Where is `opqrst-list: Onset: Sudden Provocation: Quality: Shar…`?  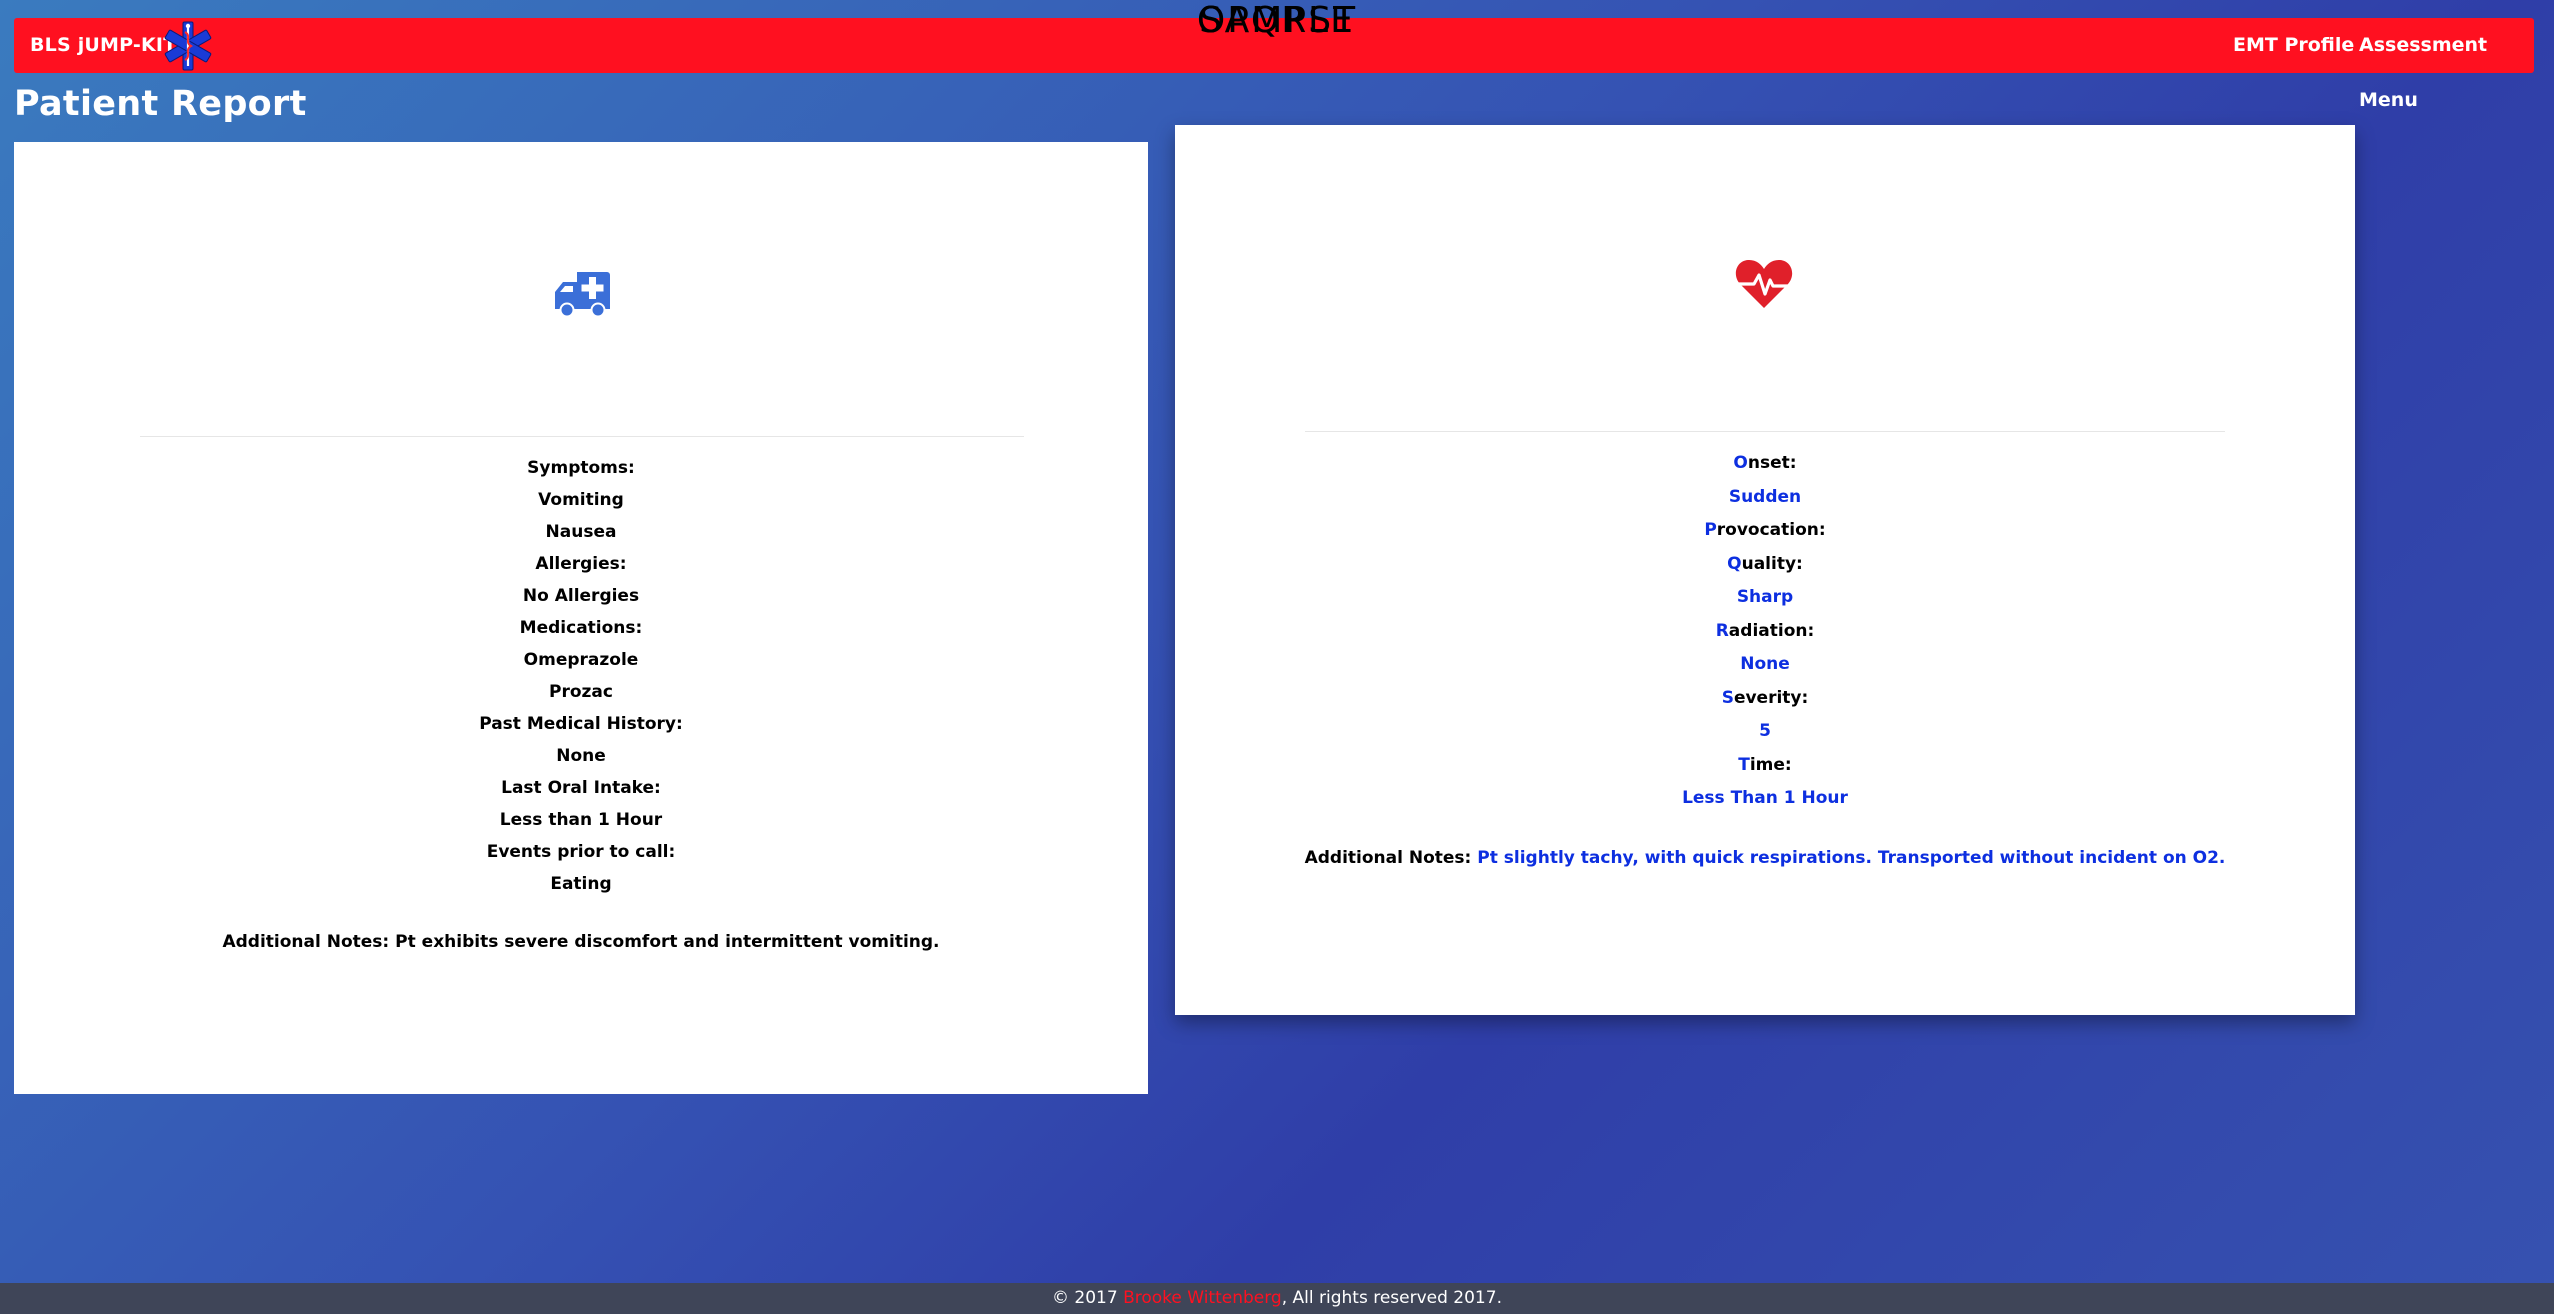 opqrst-list: Onset: Sudden Provocation: Quality: Shar… is located at coordinates (1765, 631).